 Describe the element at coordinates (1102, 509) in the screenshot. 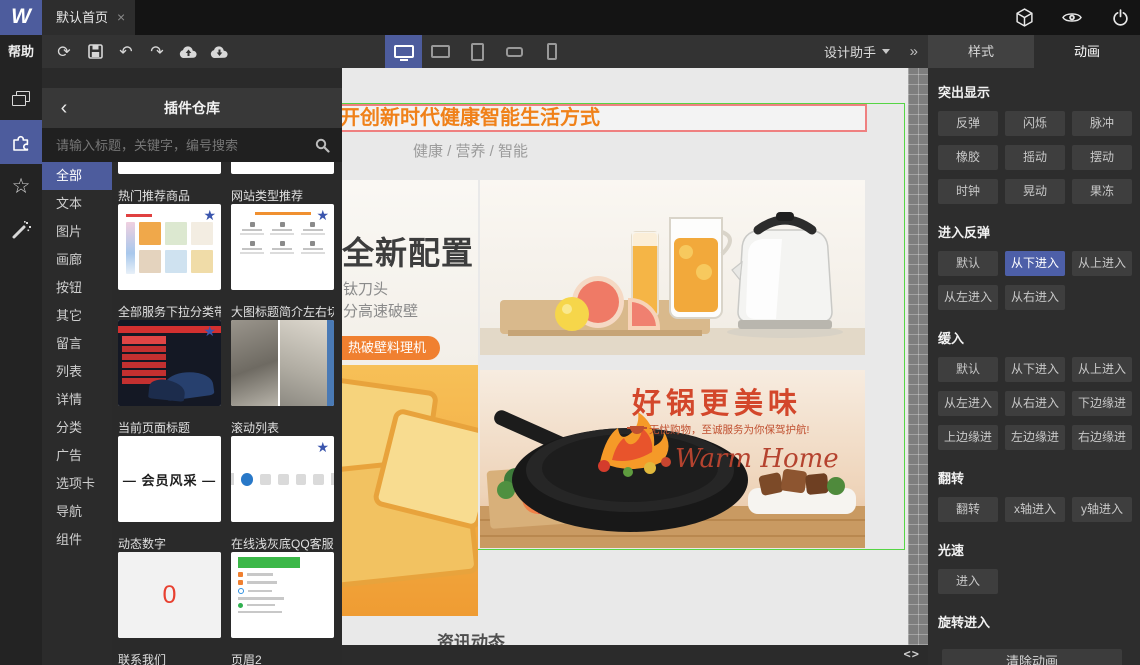

I see `animation-option-button: y轴进入` at that location.